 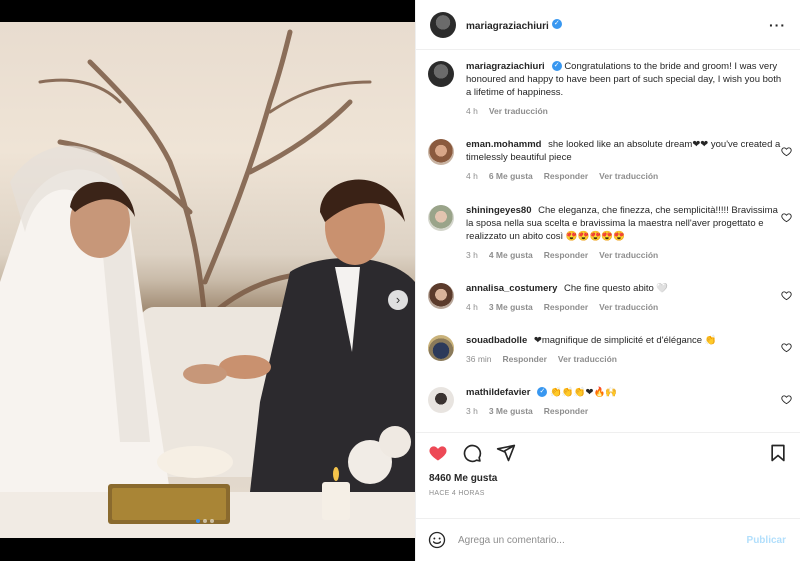 What do you see at coordinates (504, 144) in the screenshot?
I see `comment-username: eman.mohammd` at bounding box center [504, 144].